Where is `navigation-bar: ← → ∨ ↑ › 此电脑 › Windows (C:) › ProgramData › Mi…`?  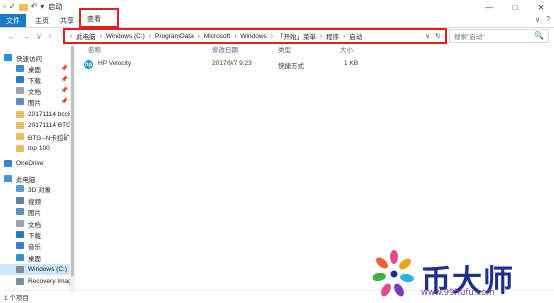 navigation-bar: ← → ∨ ↑ › 此电脑 › Windows (C:) › ProgramData › Mi… is located at coordinates (277, 36).